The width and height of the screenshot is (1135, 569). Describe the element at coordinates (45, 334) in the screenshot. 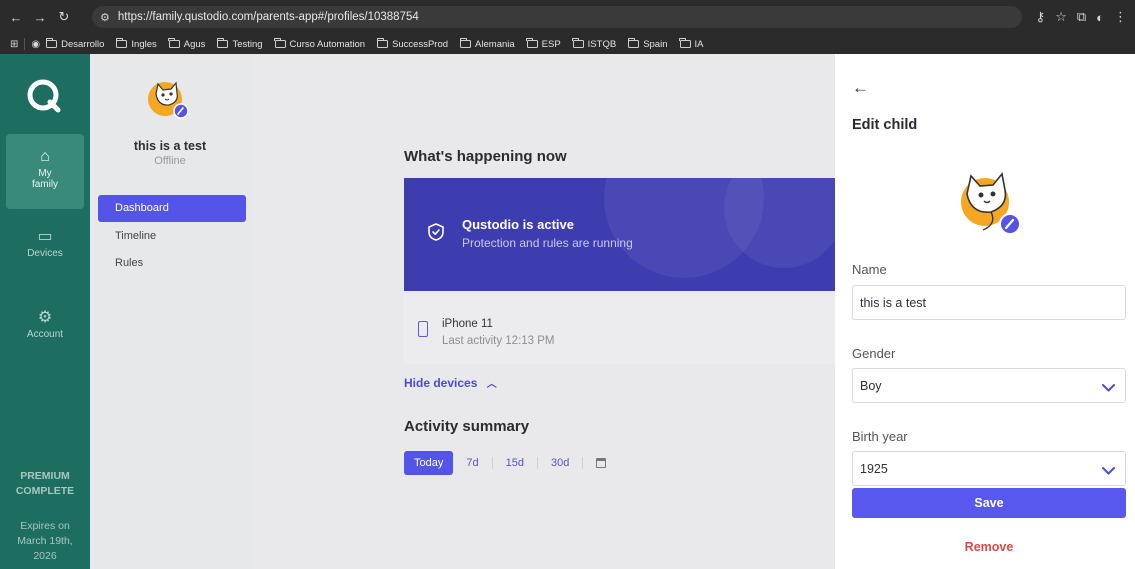

I see `rail-item-label: Account` at that location.